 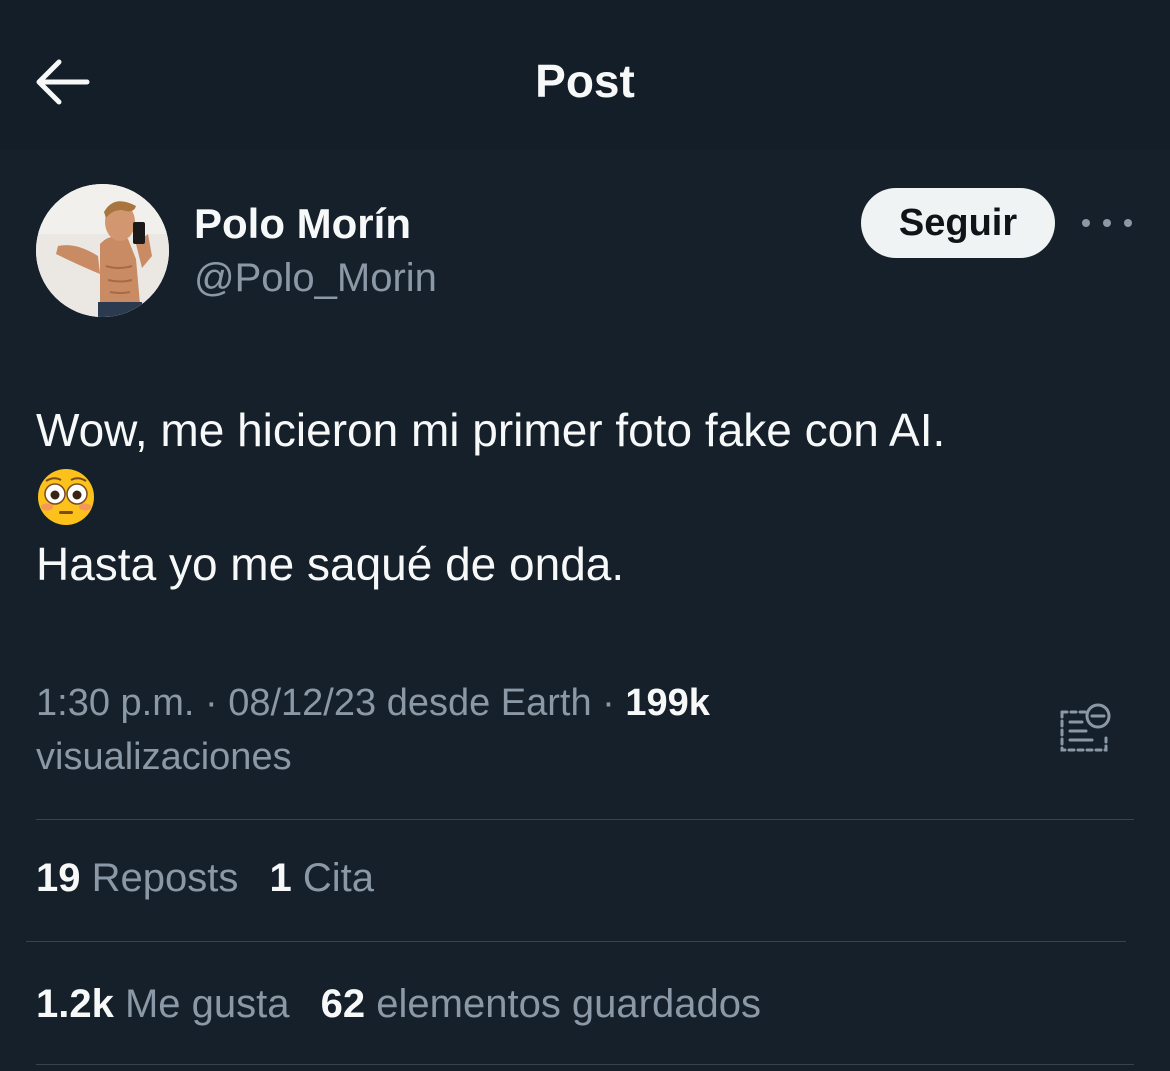 I want to click on page-title: Post, so click(x=585, y=81).